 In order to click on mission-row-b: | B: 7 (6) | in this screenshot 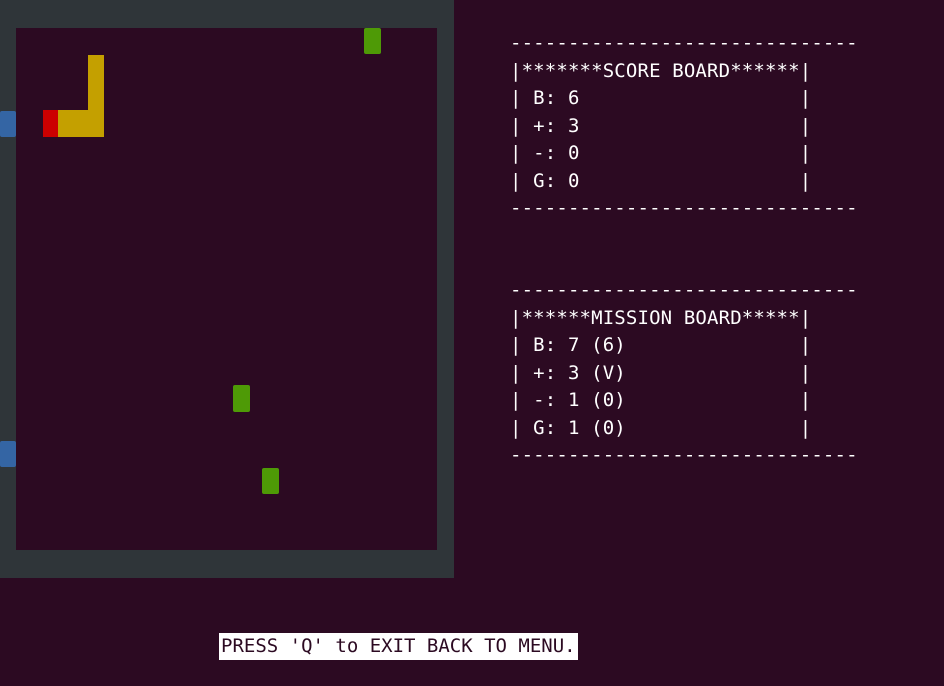, I will do `click(661, 345)`.